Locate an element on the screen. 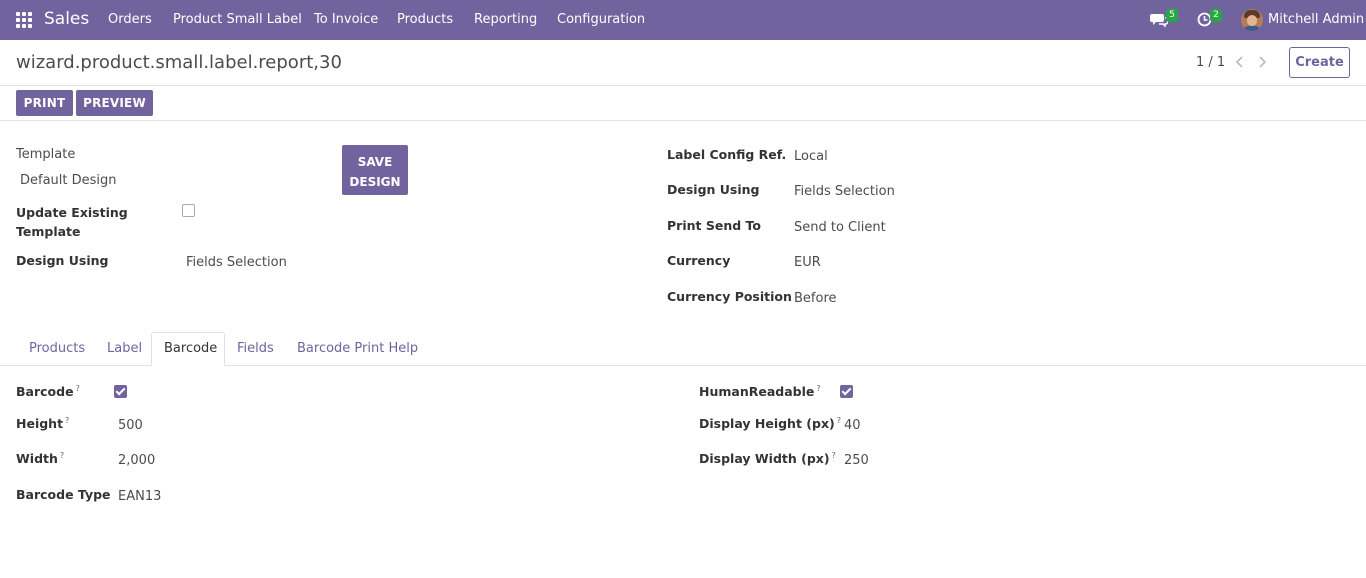  display-height-field: 40 is located at coordinates (852, 425).